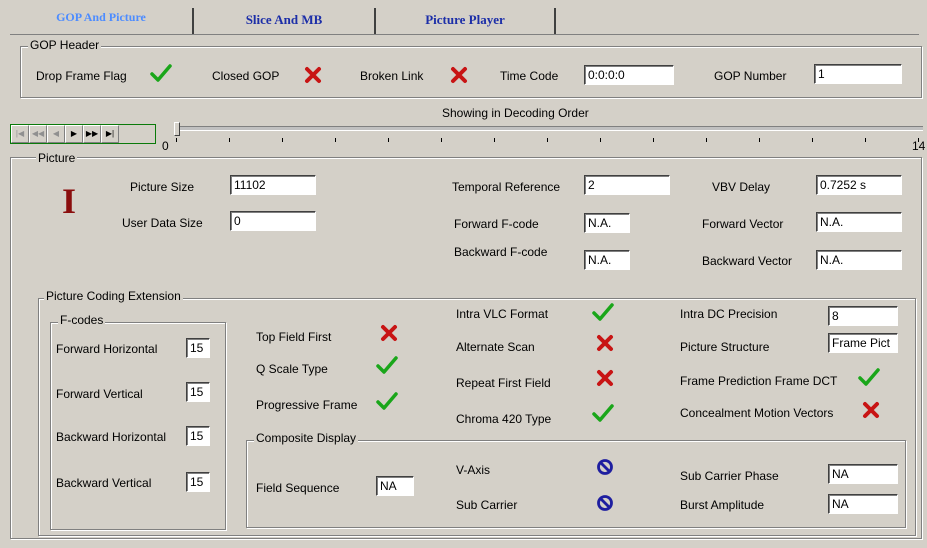 The image size is (927, 548). Describe the element at coordinates (38, 134) in the screenshot. I see `rewind-button: ◀◀` at that location.